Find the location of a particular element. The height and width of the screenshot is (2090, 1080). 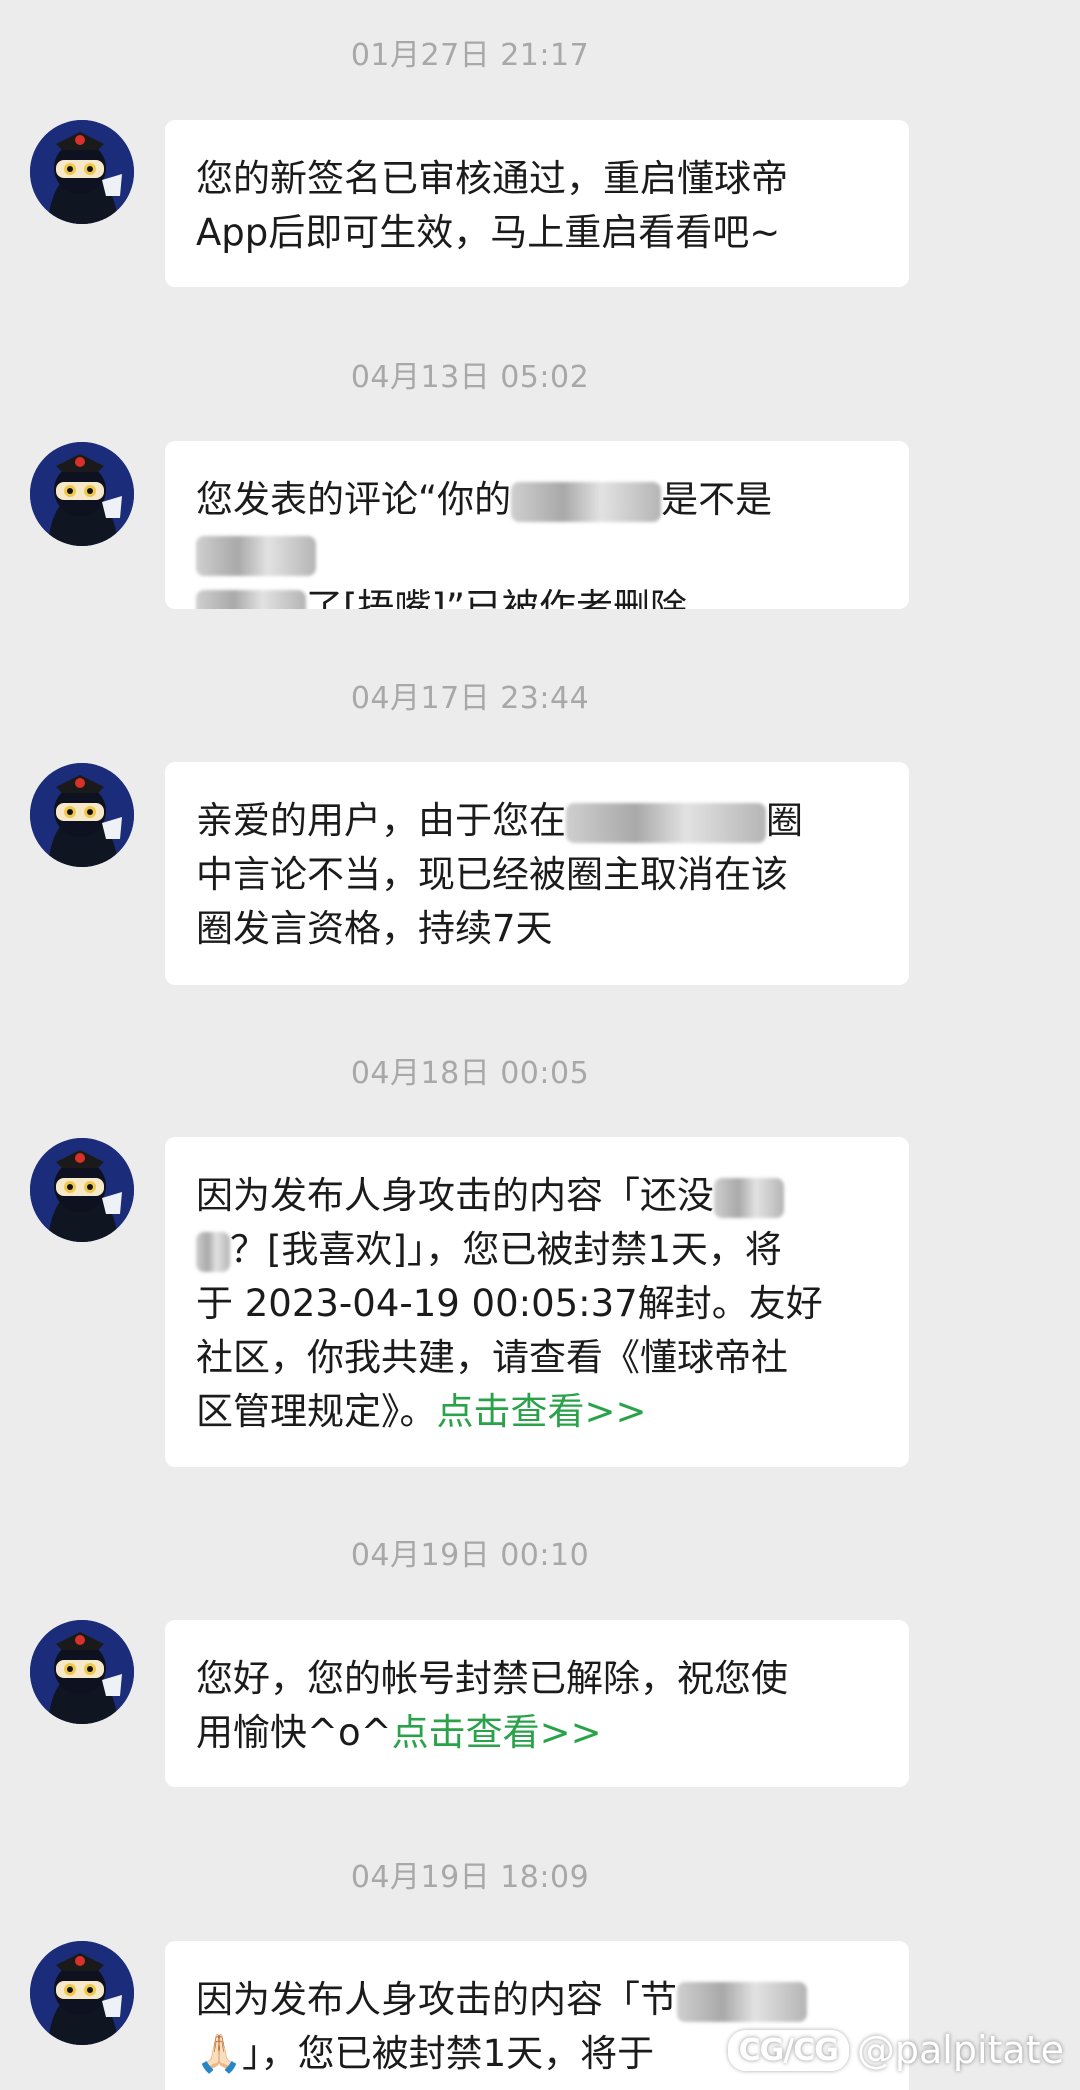

watermark: CG/CG @palpitate is located at coordinates (895, 2050).